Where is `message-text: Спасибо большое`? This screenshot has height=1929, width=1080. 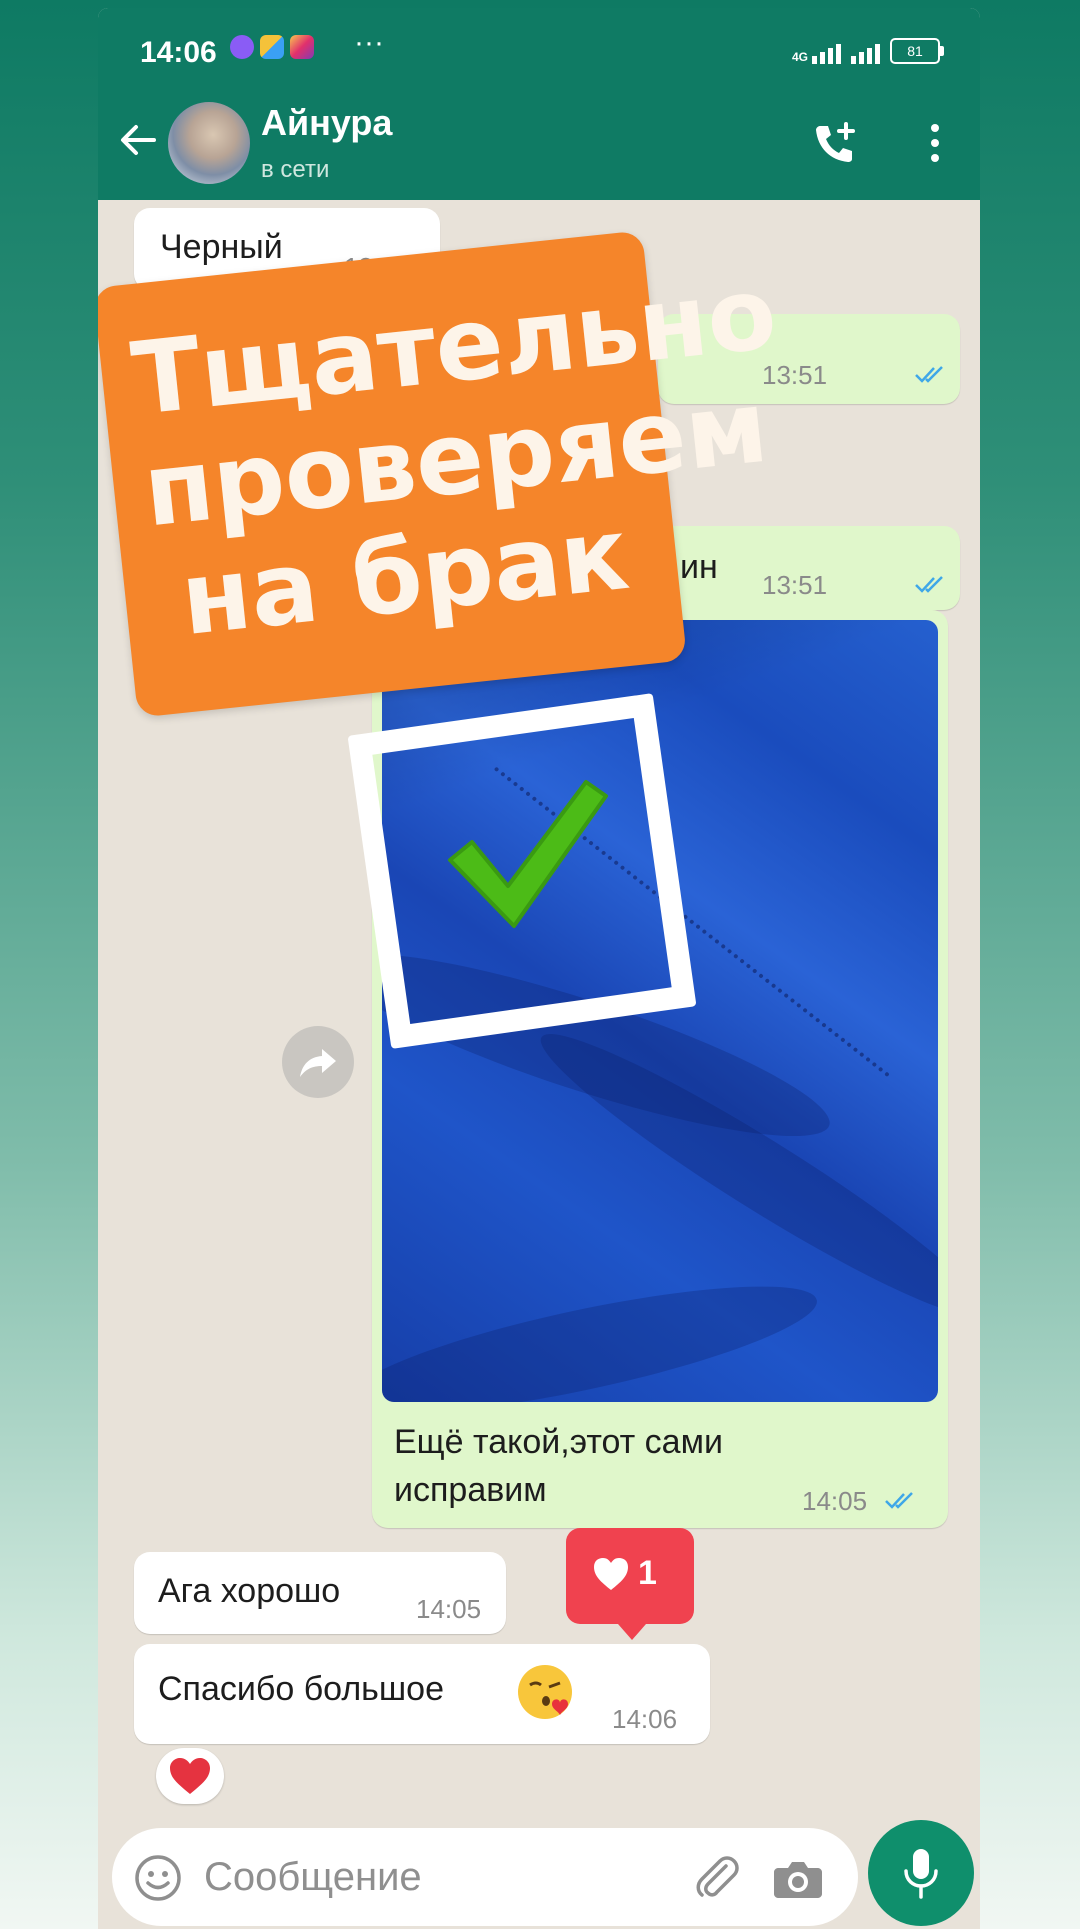
message-text: Спасибо большое is located at coordinates (301, 1689).